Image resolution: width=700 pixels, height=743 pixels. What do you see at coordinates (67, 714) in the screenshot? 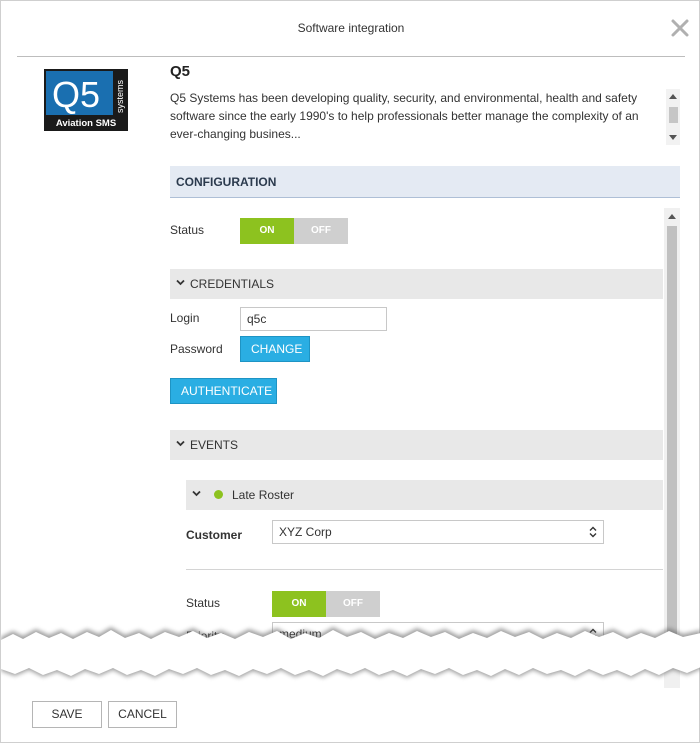
I see `save-button: SAVE` at bounding box center [67, 714].